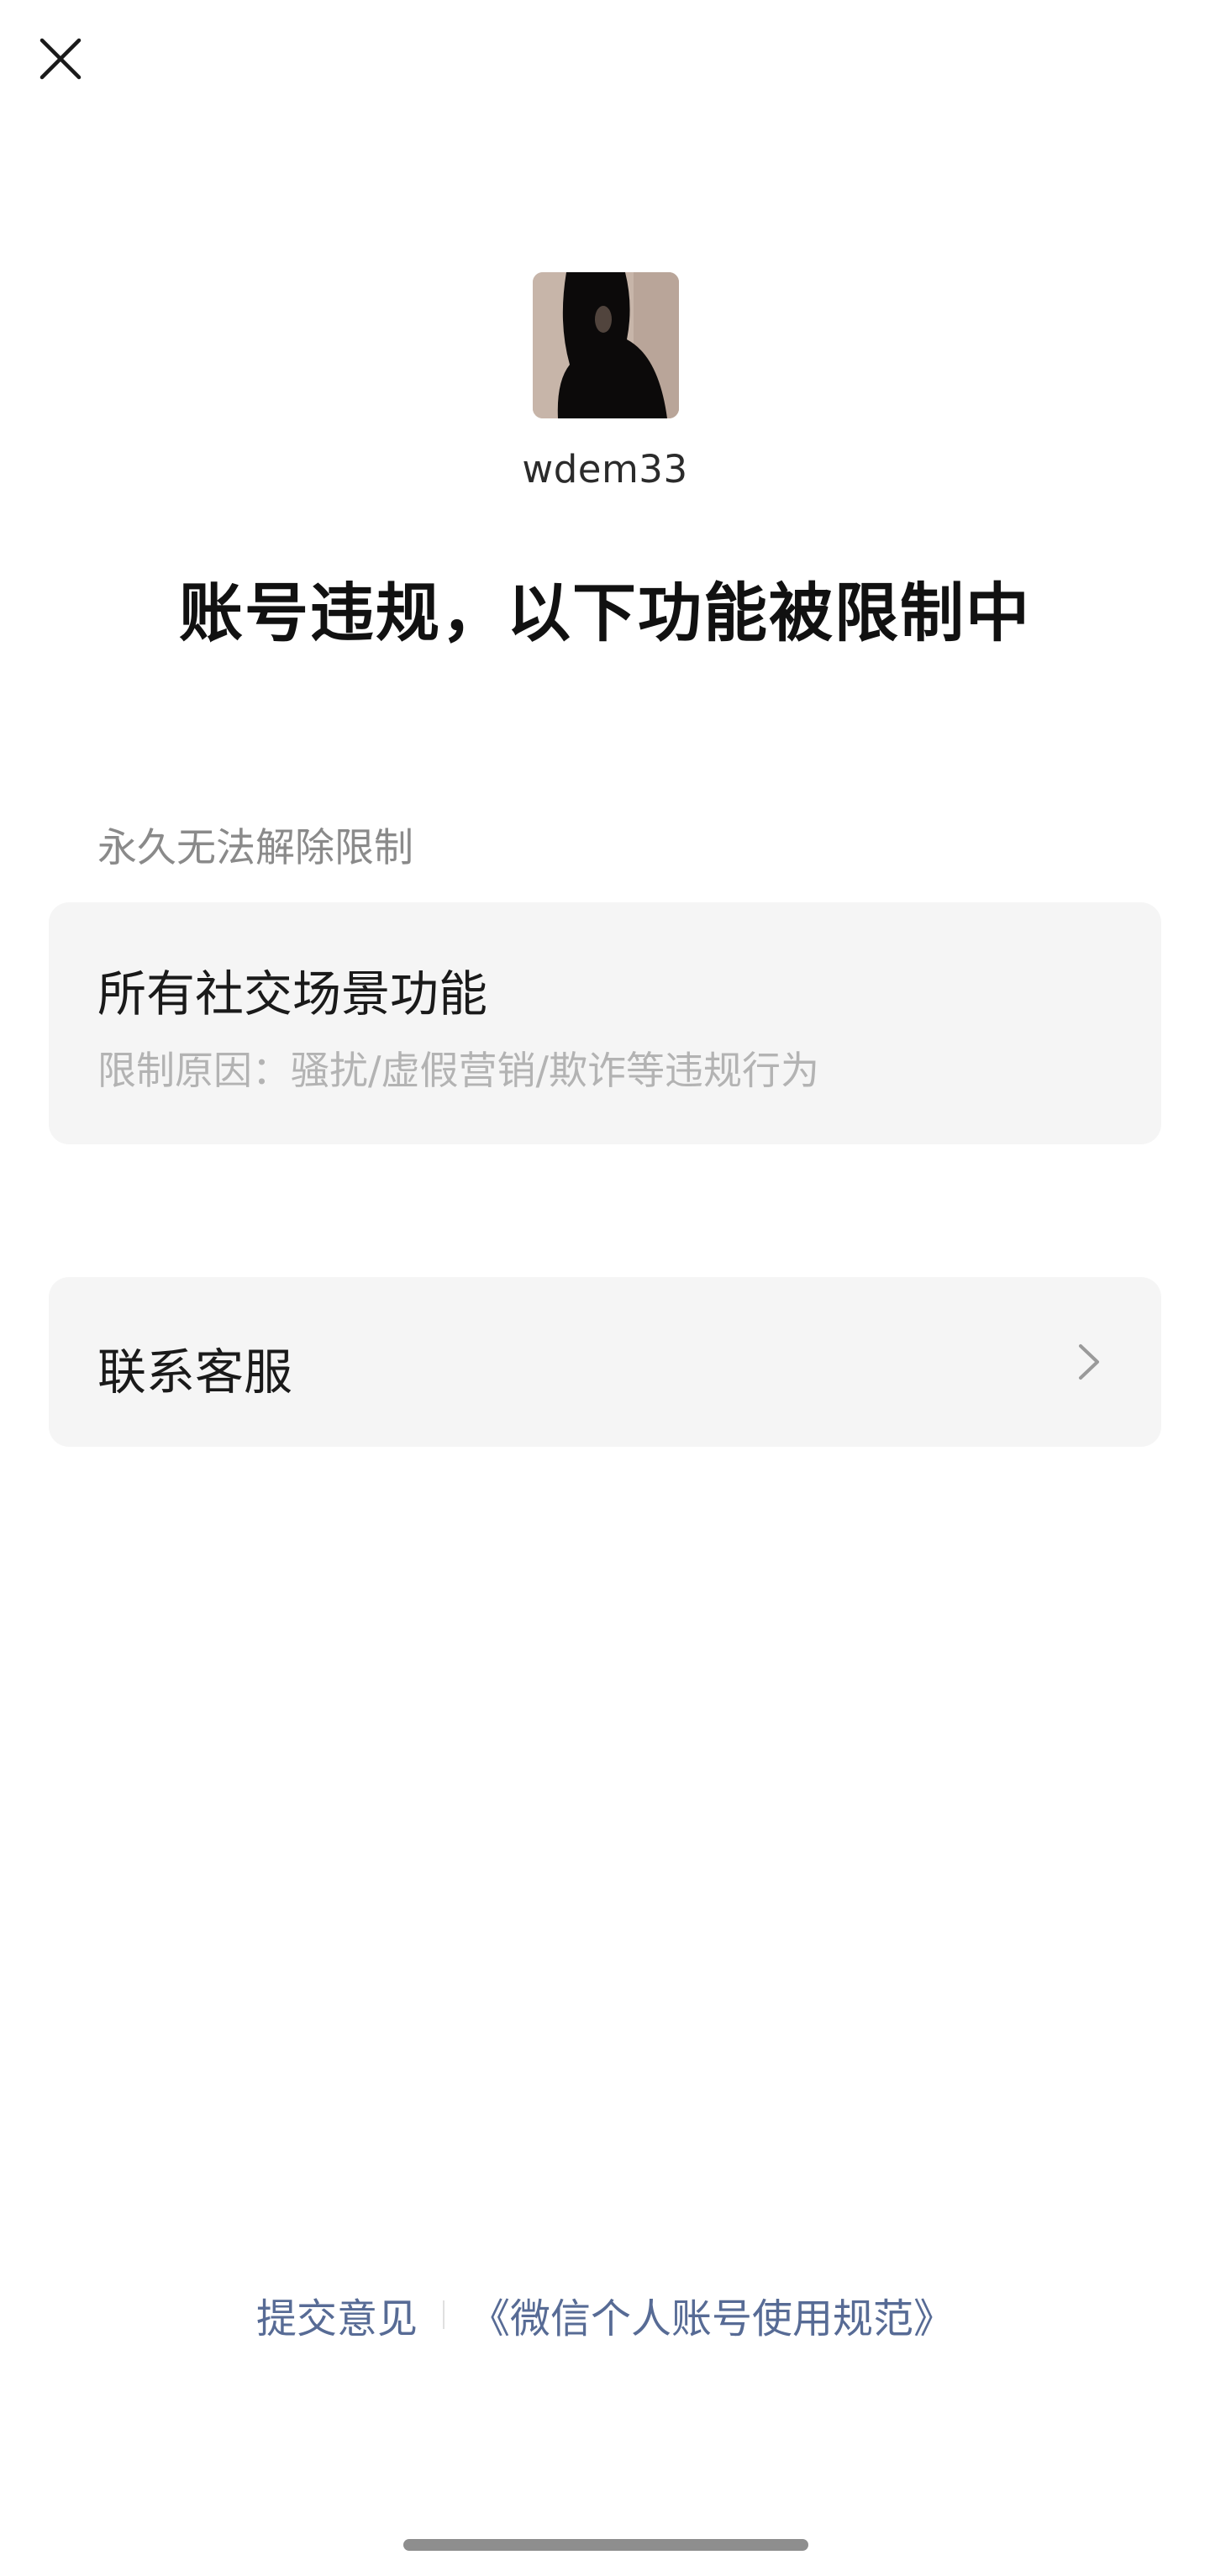 The height and width of the screenshot is (2576, 1210). Describe the element at coordinates (1089, 1362) in the screenshot. I see `chevron-right-icon` at that location.